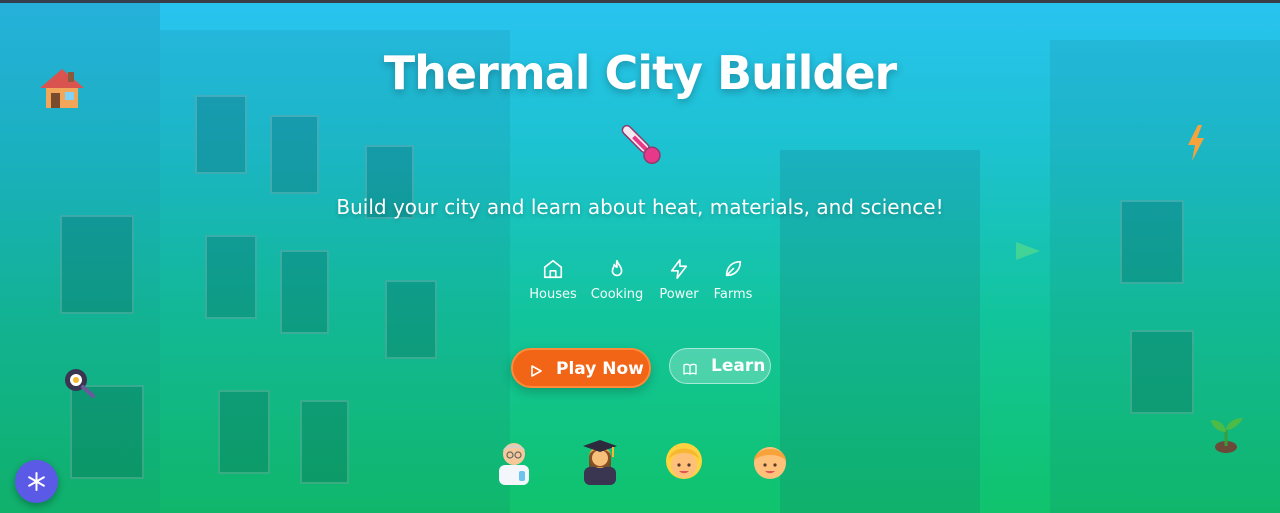 The width and height of the screenshot is (1280, 513). I want to click on thermometer-icon, so click(641, 145).